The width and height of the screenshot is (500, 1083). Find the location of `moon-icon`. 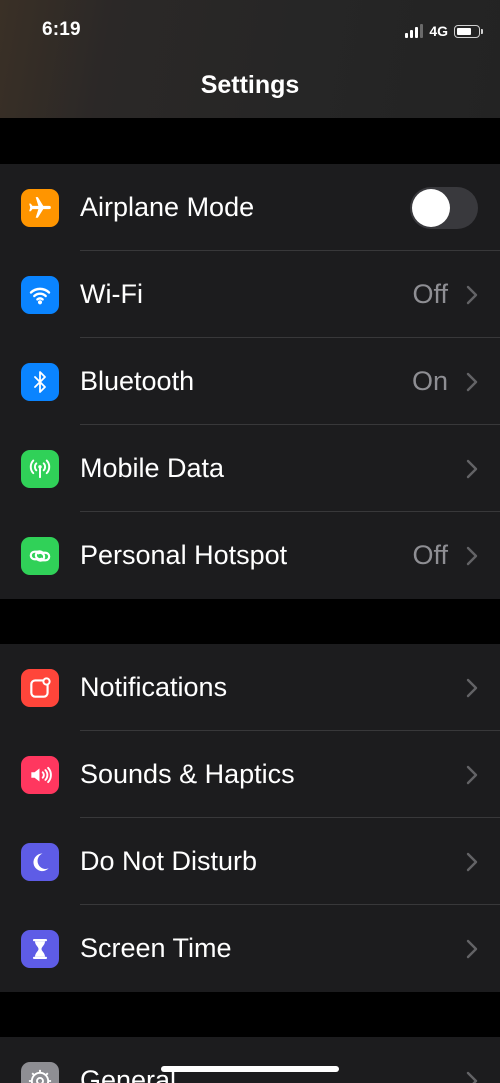

moon-icon is located at coordinates (40, 861).